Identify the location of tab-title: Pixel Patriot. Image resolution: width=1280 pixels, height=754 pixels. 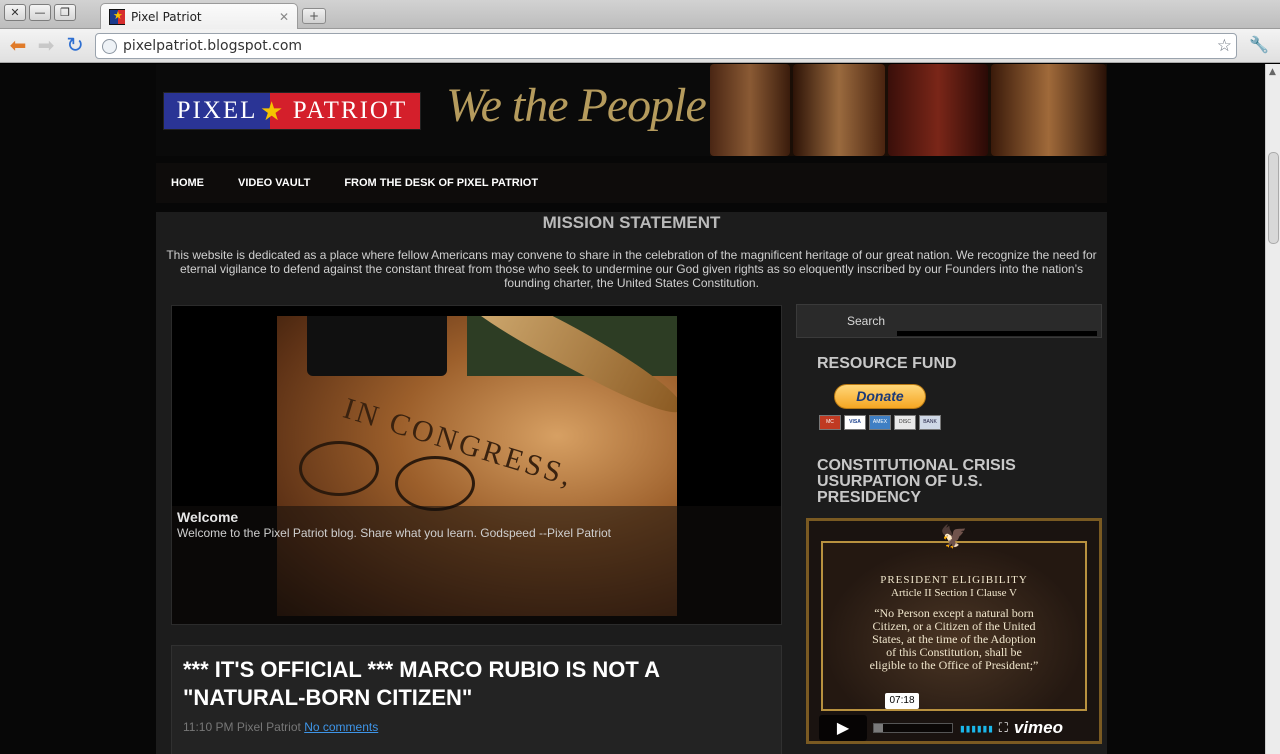
(166, 16).